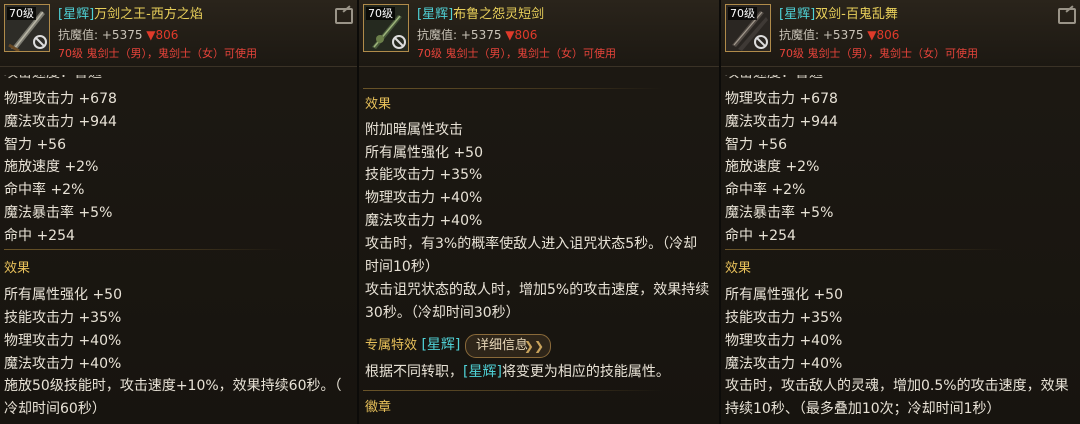 The image size is (1080, 424). I want to click on note-tag: [星辉], so click(482, 372).